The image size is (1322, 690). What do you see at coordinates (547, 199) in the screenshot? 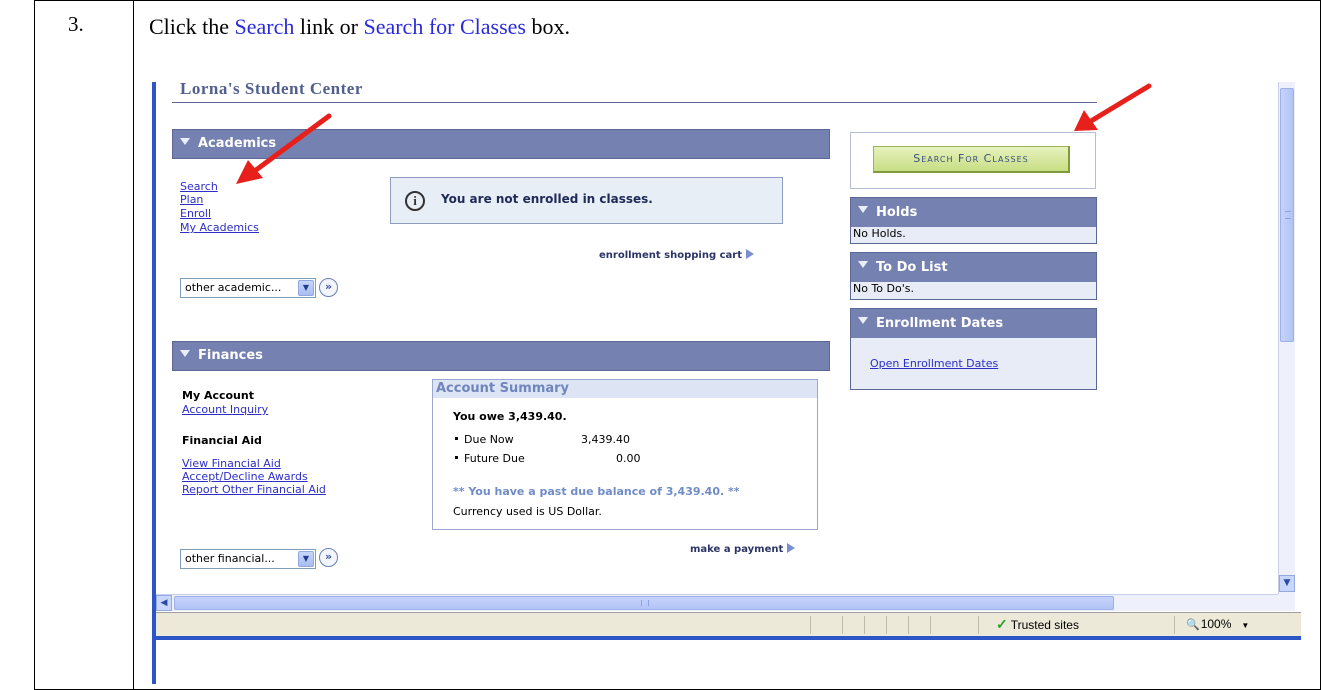
I see `notice-text: You are not enrolled in classes.` at bounding box center [547, 199].